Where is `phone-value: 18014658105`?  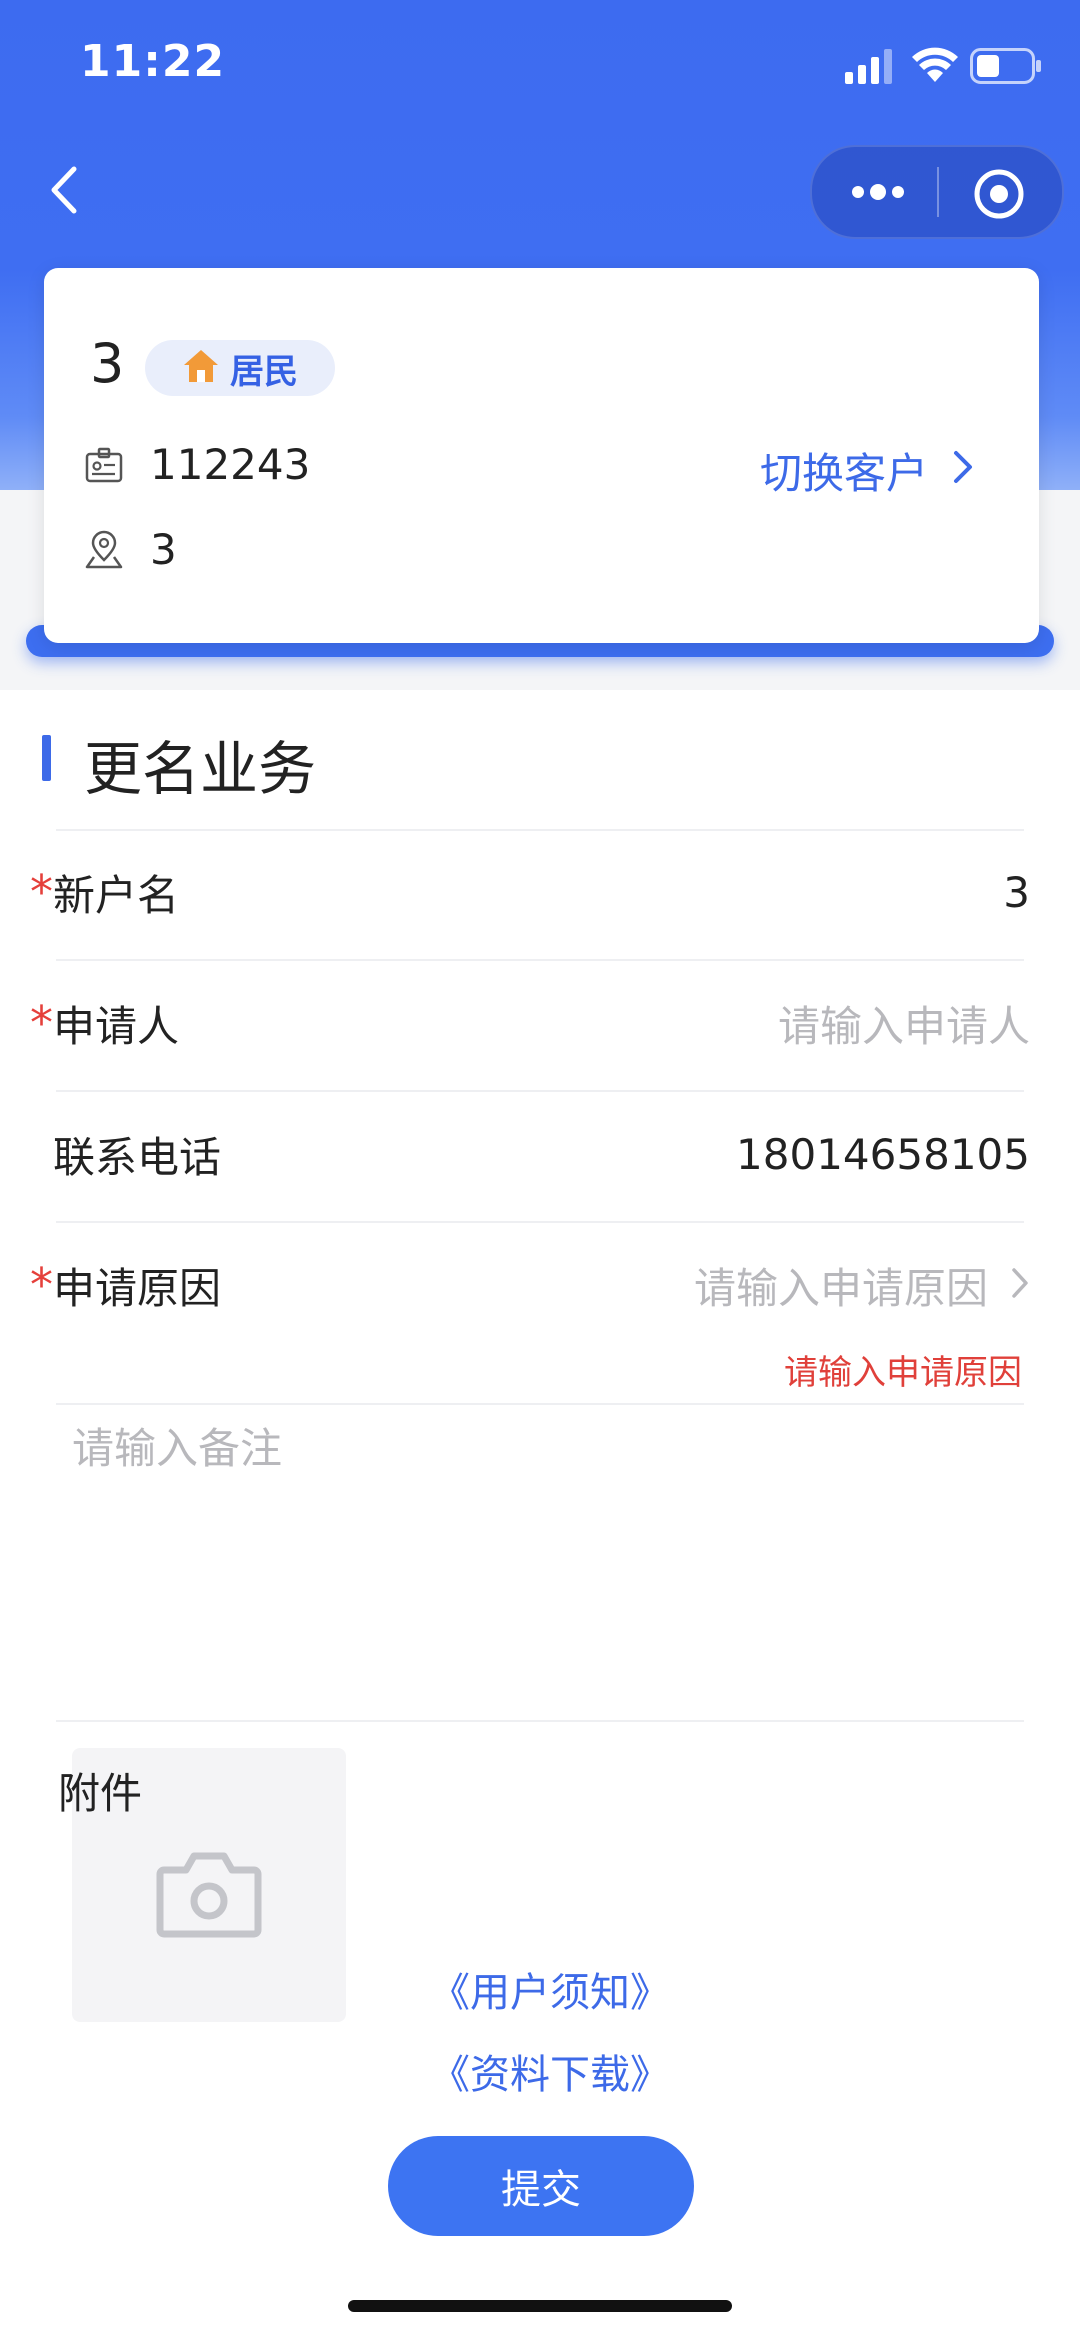
phone-value: 18014658105 is located at coordinates (883, 1154).